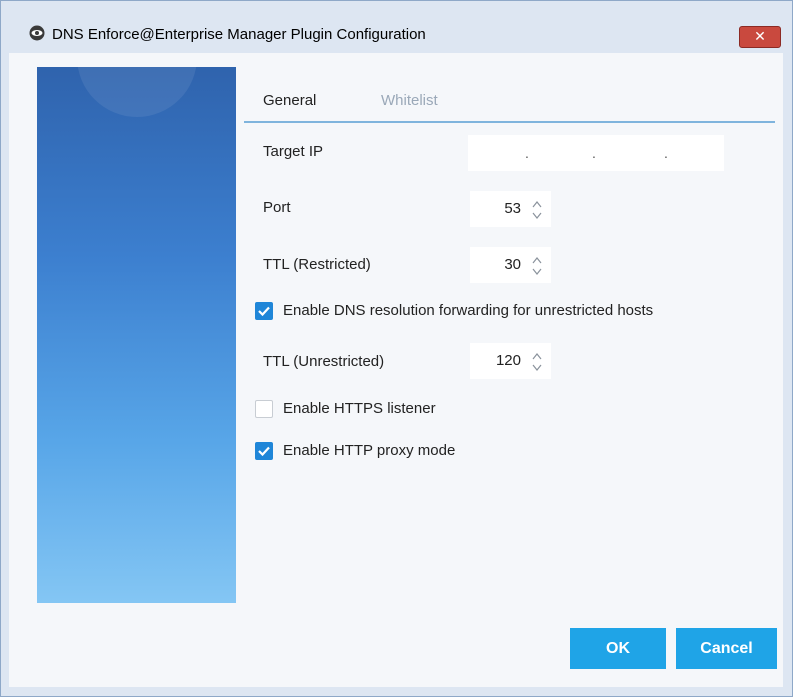 This screenshot has height=697, width=793. I want to click on https-listener-checkbox, so click(264, 409).